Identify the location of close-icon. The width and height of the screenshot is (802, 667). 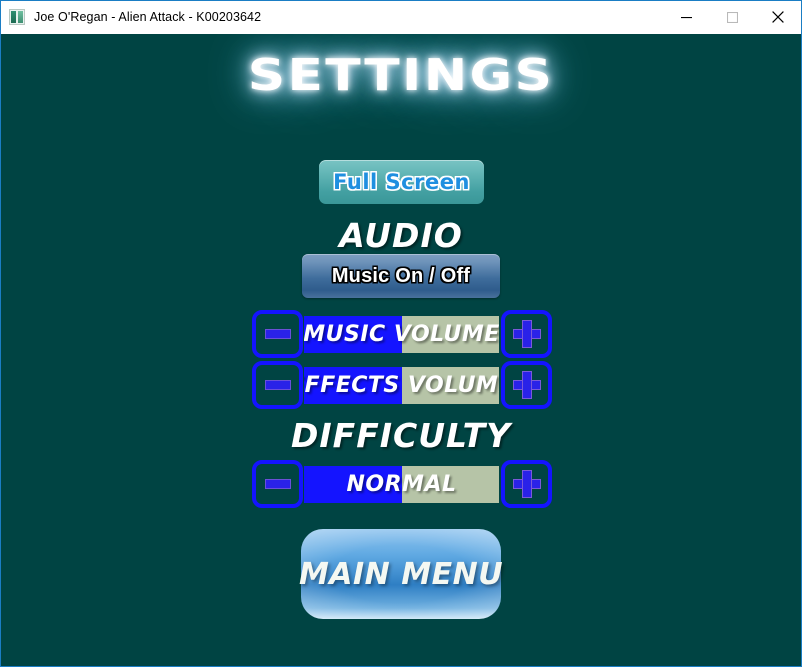
(778, 17).